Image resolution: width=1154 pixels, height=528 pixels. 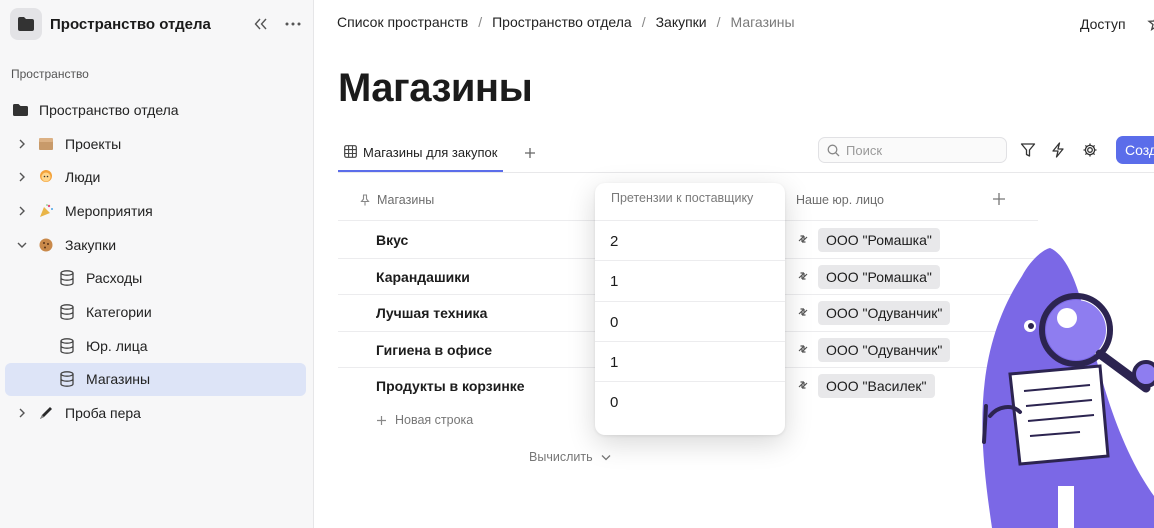 I want to click on gear-icon, so click(x=1090, y=150).